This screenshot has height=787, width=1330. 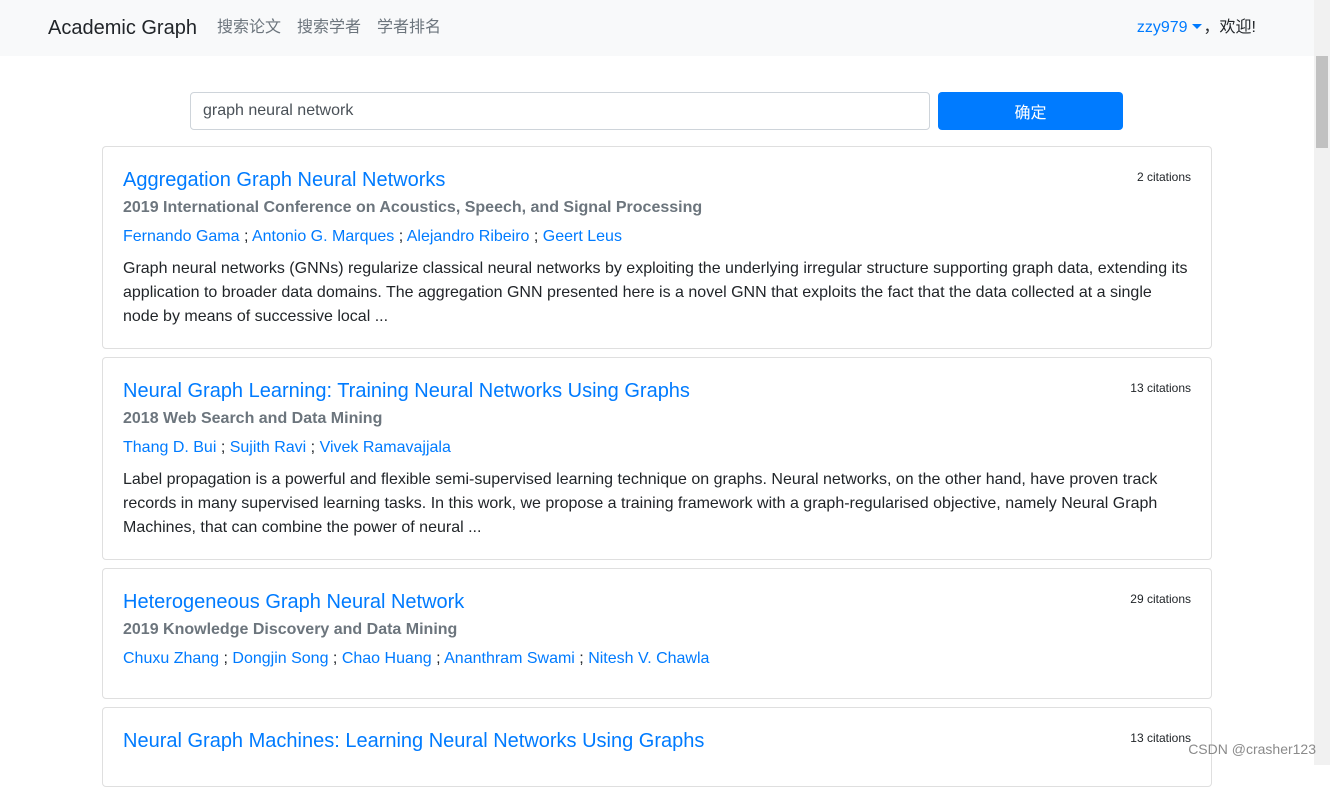 I want to click on username: zzy979, so click(x=1162, y=27).